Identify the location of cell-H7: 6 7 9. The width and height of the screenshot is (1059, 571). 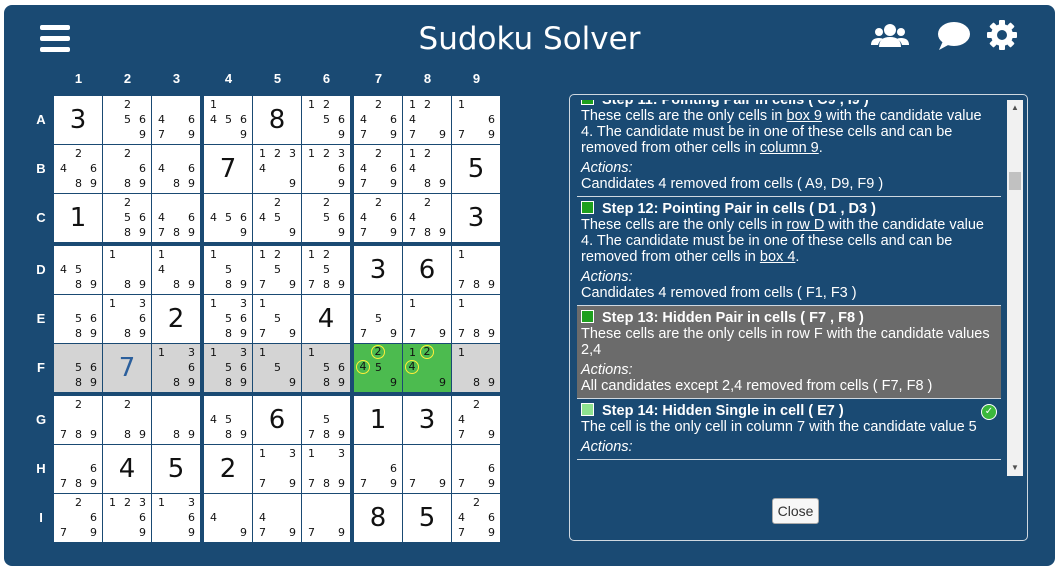
(378, 469).